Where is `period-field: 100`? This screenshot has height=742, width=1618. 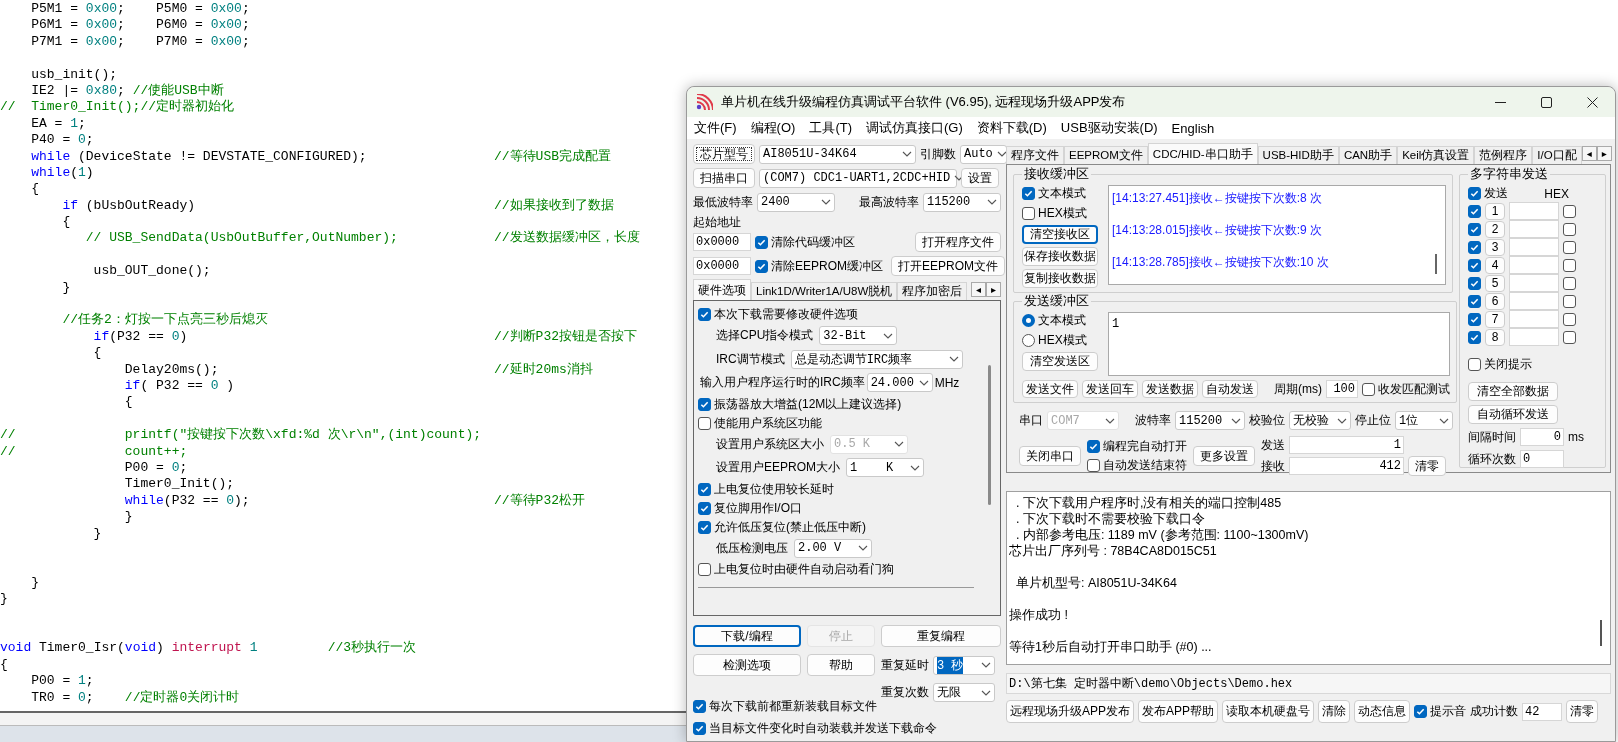
period-field: 100 is located at coordinates (1342, 389).